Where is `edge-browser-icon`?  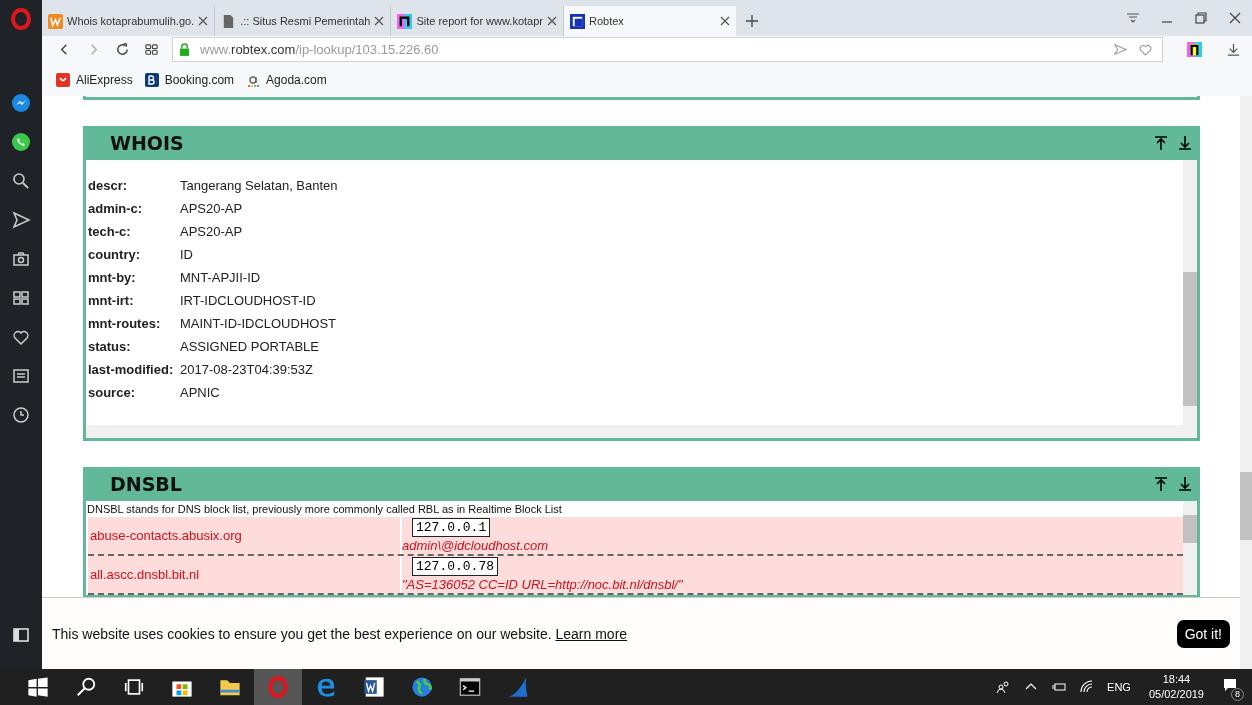 edge-browser-icon is located at coordinates (326, 687).